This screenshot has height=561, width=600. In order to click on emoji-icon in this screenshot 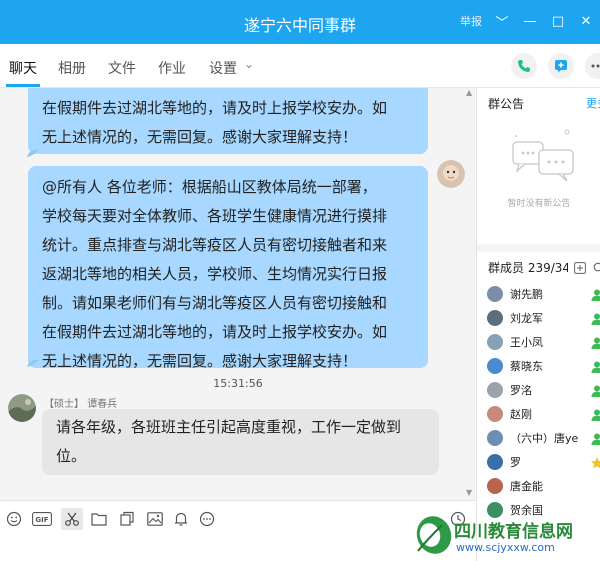, I will do `click(14, 519)`.